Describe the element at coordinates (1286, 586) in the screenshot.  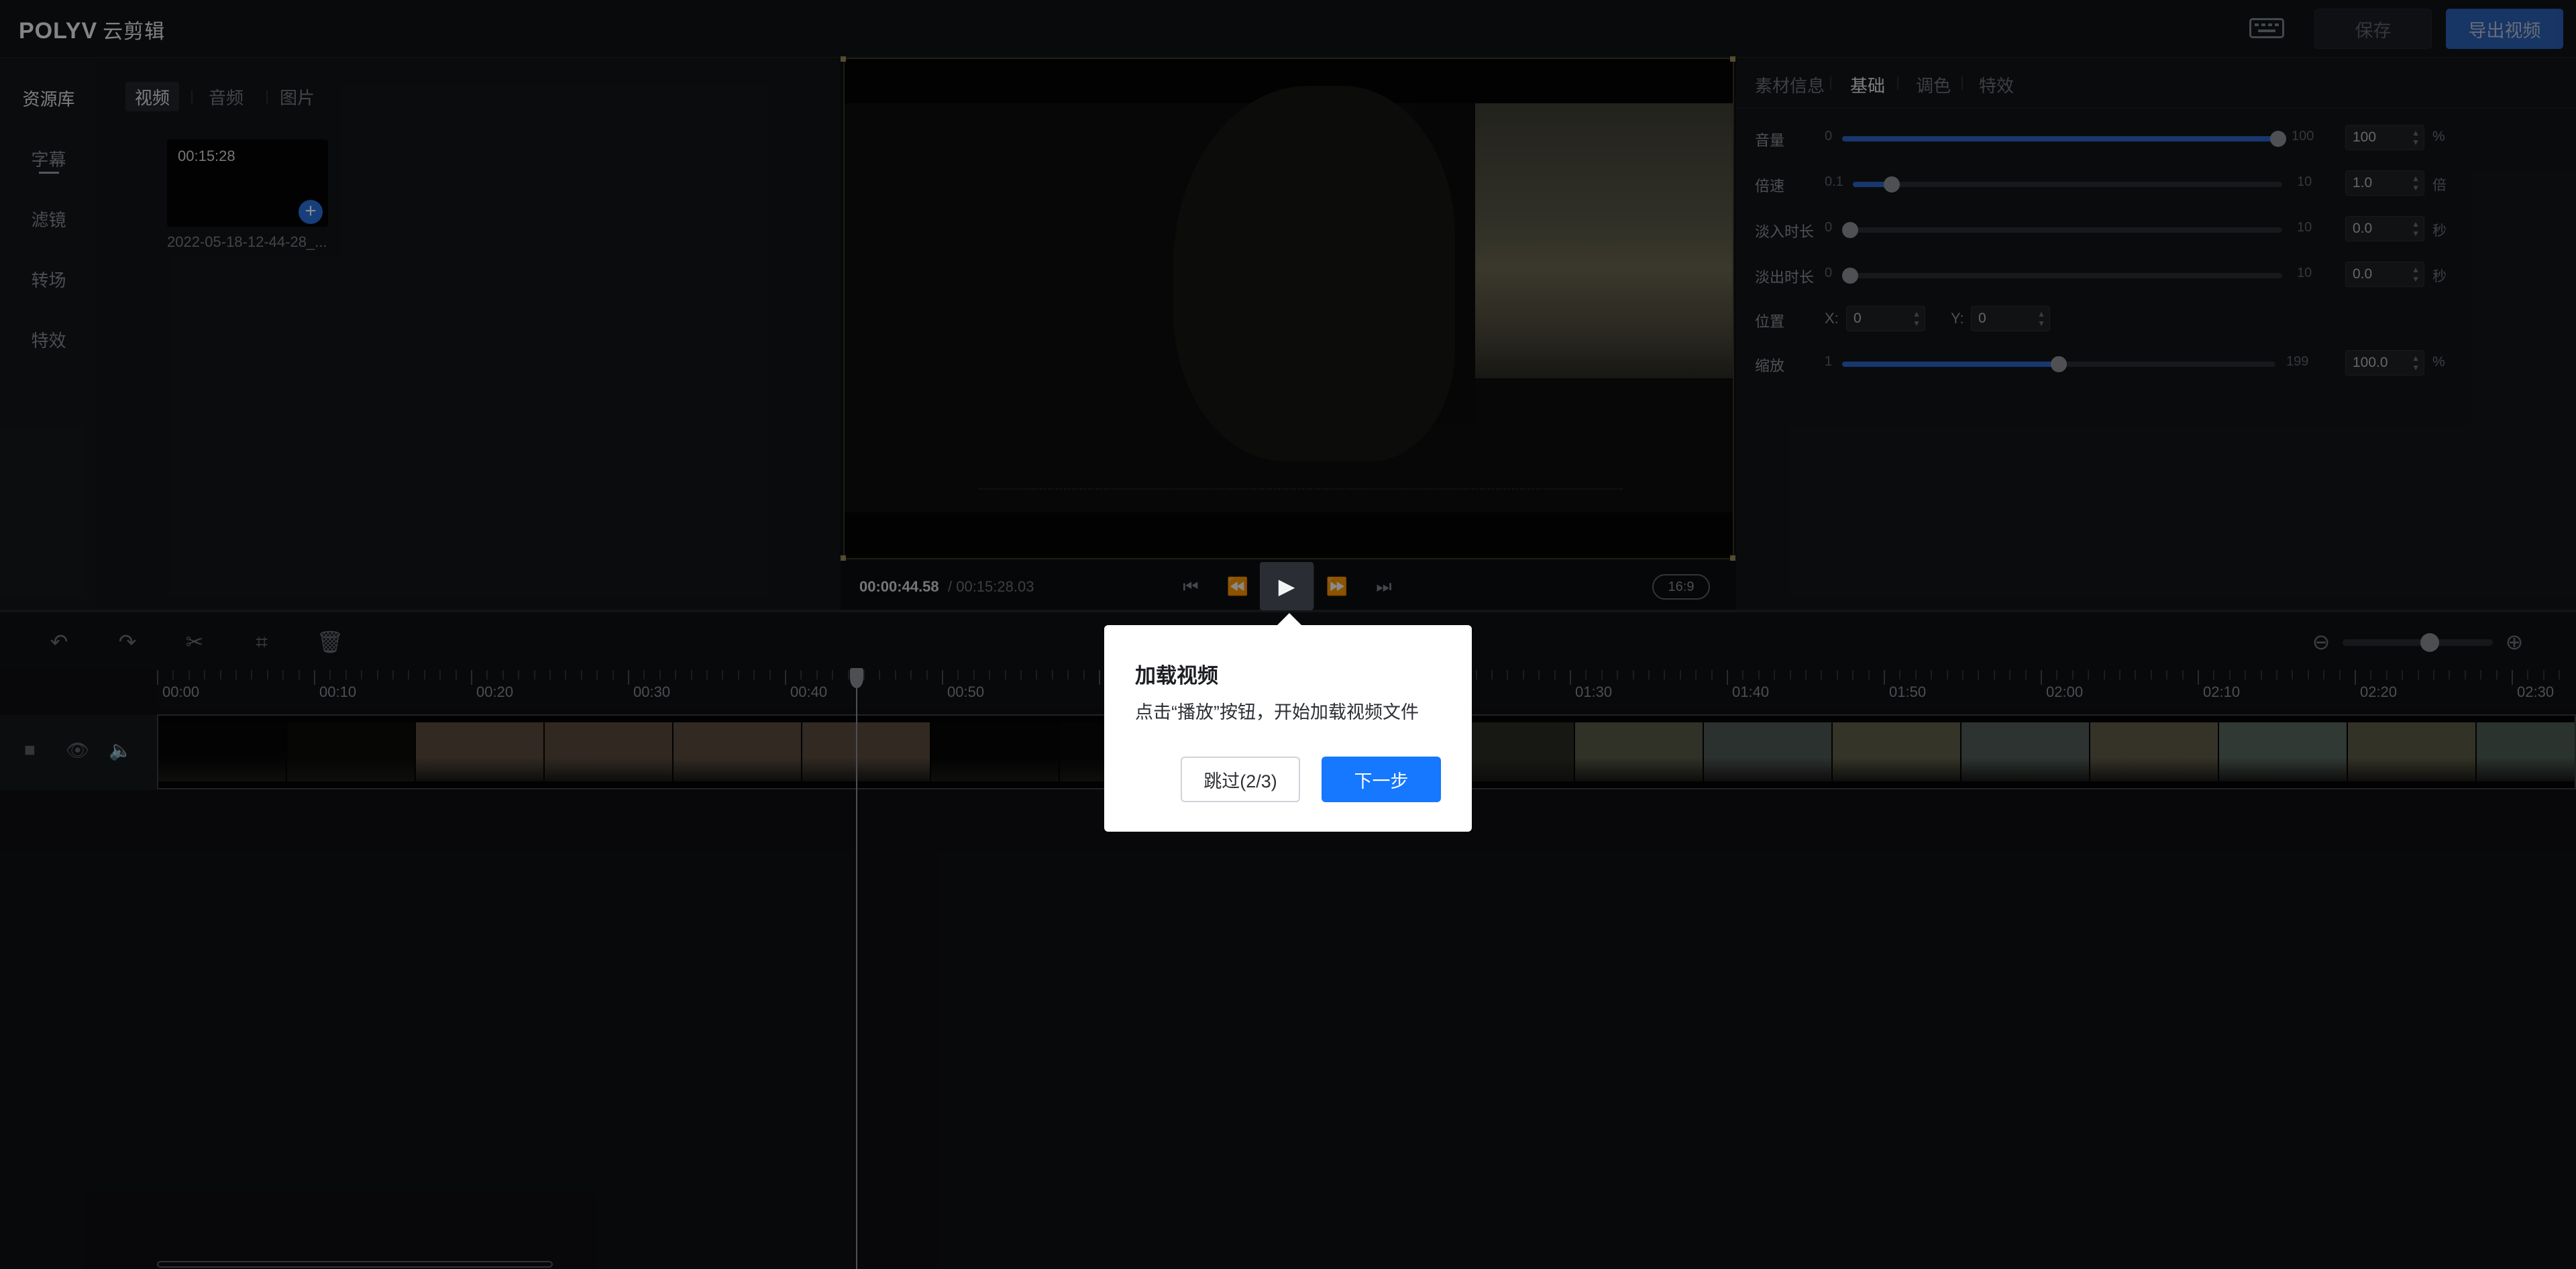
I see `highlighted-play-button: ▶` at that location.